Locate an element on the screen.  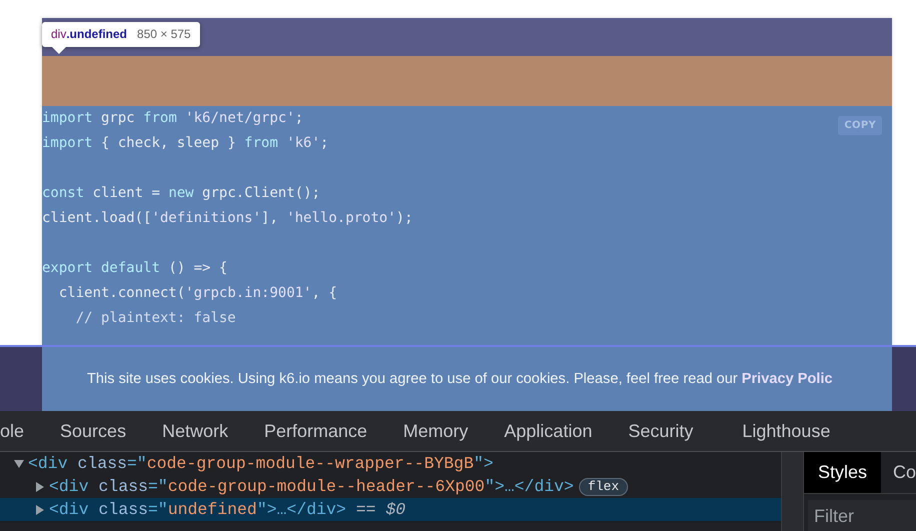
cookie-notice: This site uses cookies. Using k6.io means you agree to use of our cookies. Please, feel free read our Privacy Polic is located at coordinates (460, 379).